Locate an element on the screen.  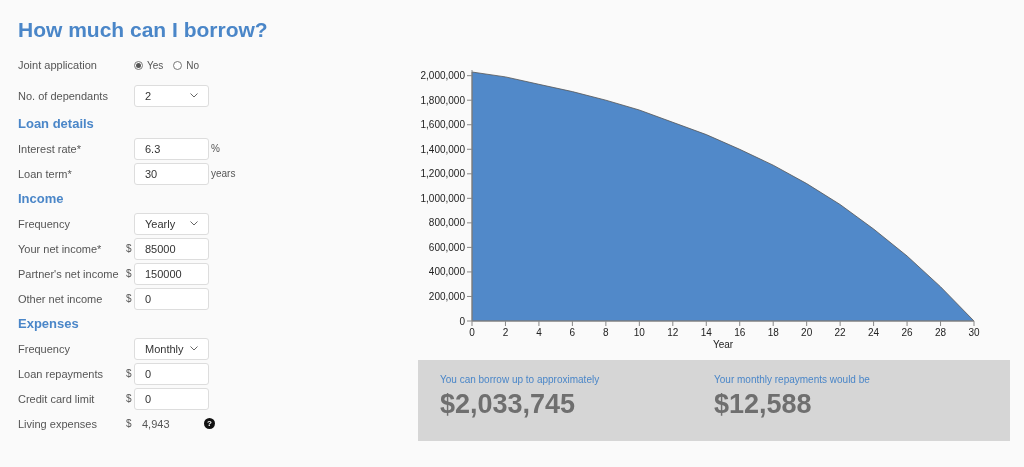
input-field: 85000 is located at coordinates (171, 248).